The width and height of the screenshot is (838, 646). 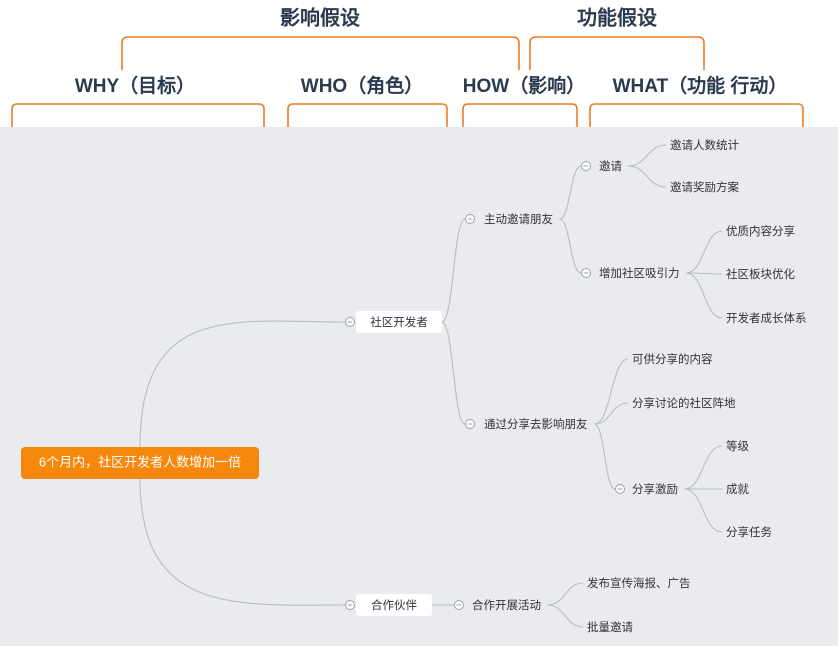 I want to click on who-column-bracket, so click(x=367, y=115).